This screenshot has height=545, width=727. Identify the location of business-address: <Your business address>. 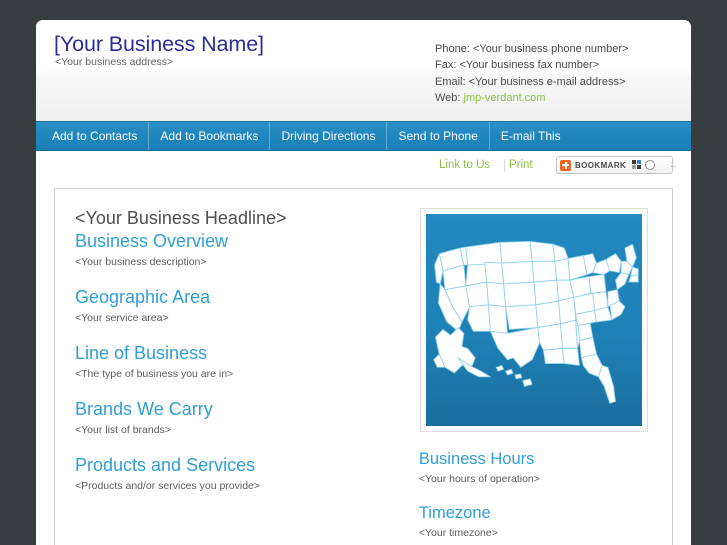
(114, 62).